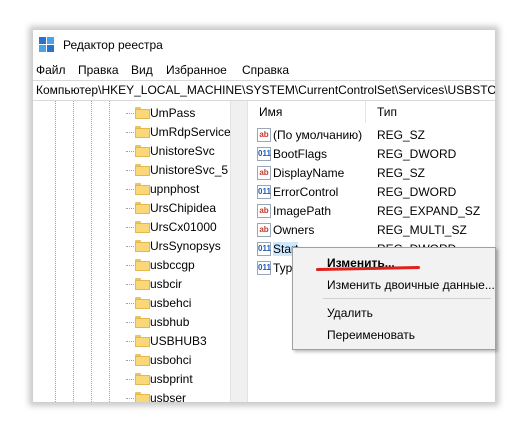  Describe the element at coordinates (98, 70) in the screenshot. I see `menu-edit: Правка` at that location.